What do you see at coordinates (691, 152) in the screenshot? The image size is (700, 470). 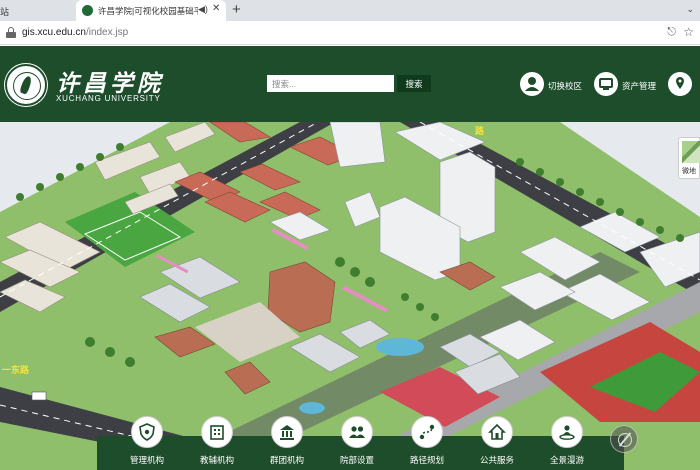 I see `map-thumbnail-icon` at bounding box center [691, 152].